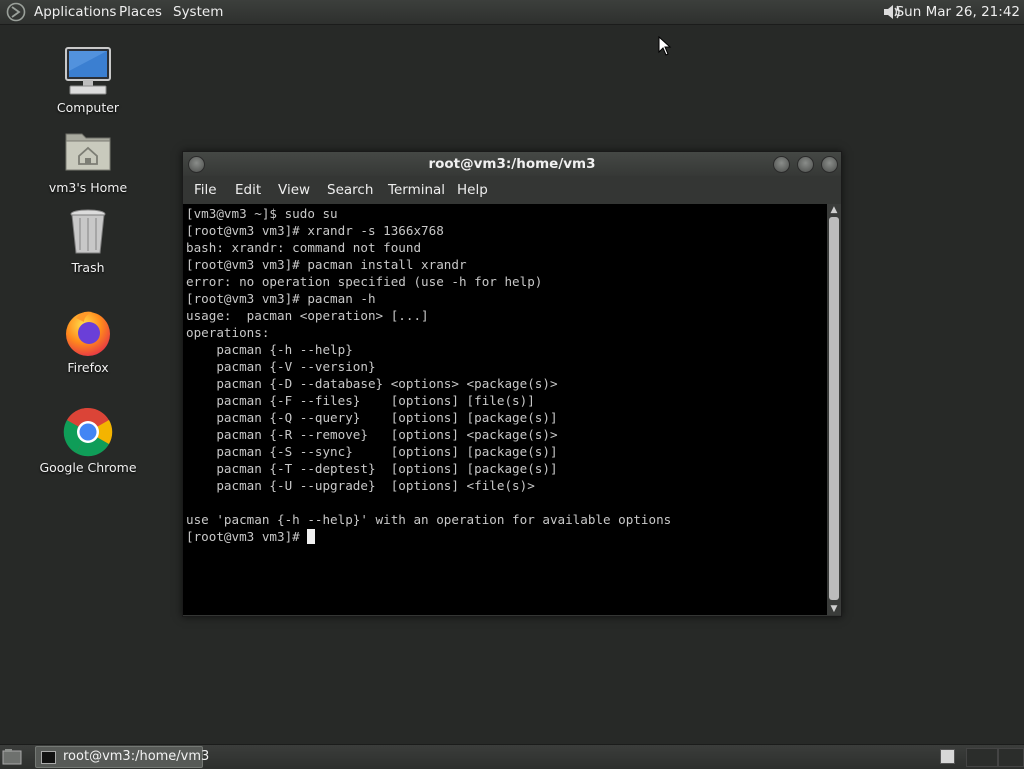 This screenshot has height=769, width=1024. I want to click on window-title: root@vm3:/home/vm3, so click(512, 164).